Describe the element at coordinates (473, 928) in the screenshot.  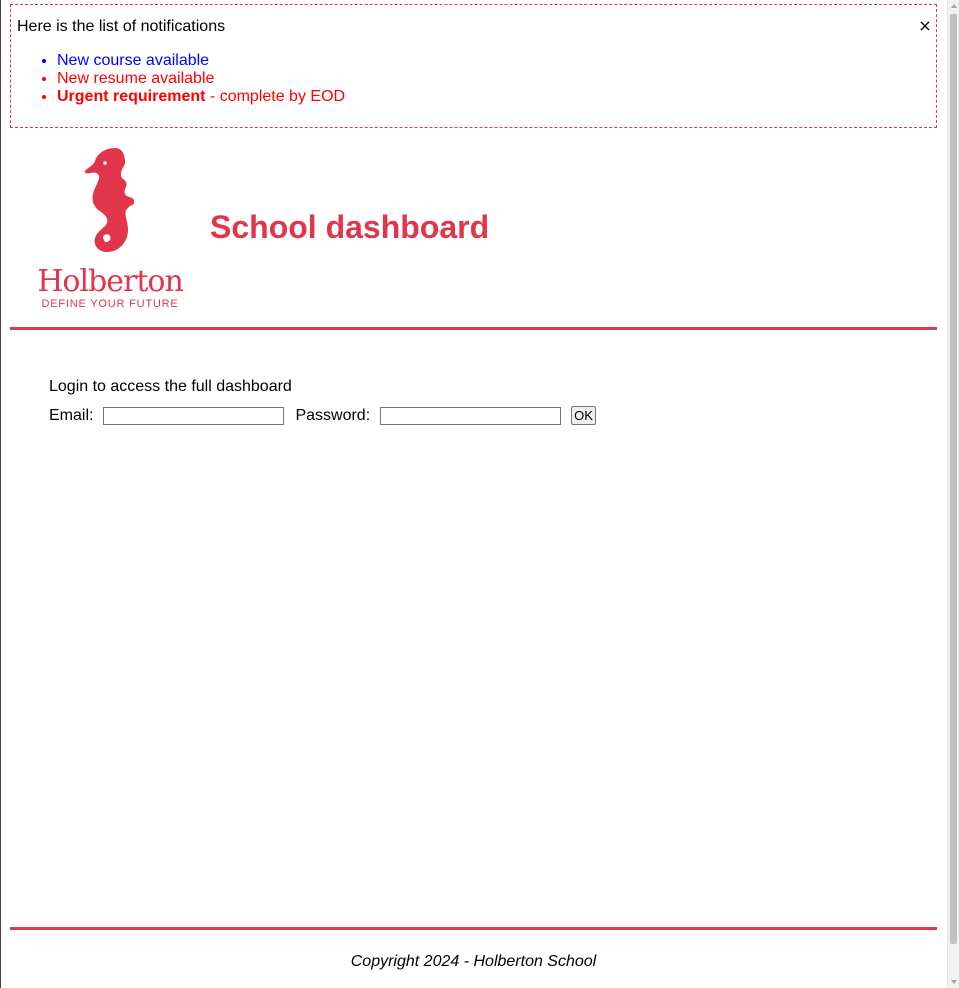
I see `footer-divider` at that location.